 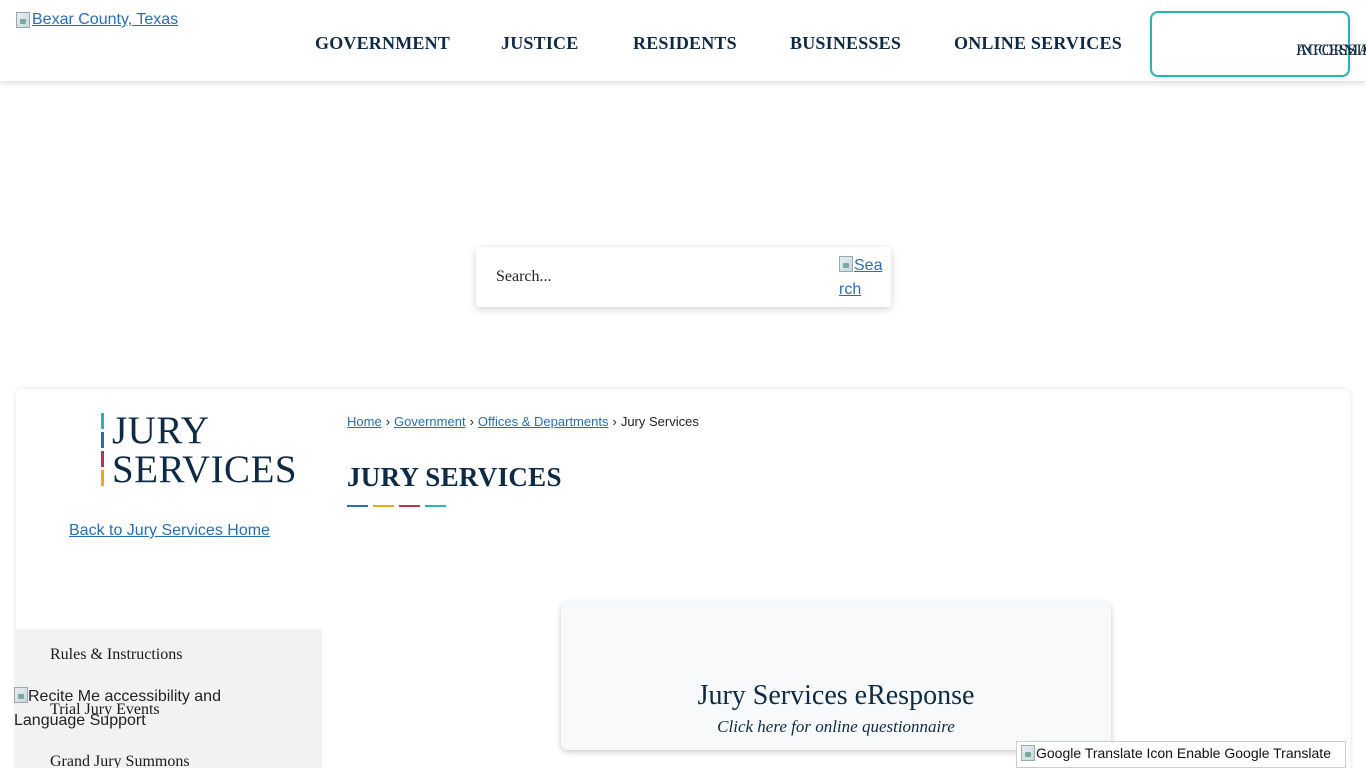 I want to click on recite-me-icon, so click(x=21, y=695).